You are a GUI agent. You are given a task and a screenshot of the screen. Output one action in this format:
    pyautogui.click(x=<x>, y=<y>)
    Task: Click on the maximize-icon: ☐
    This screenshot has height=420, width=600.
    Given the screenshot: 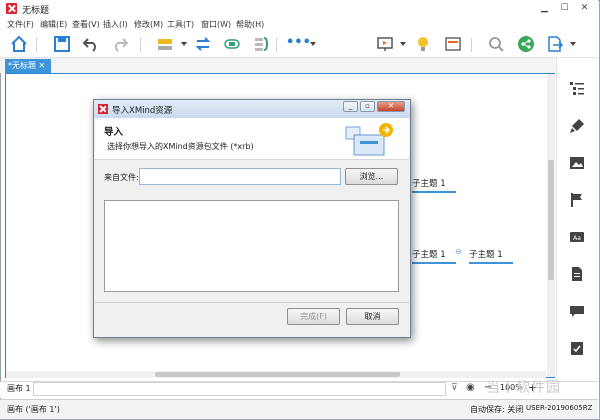 What is the action you would take?
    pyautogui.click(x=564, y=8)
    